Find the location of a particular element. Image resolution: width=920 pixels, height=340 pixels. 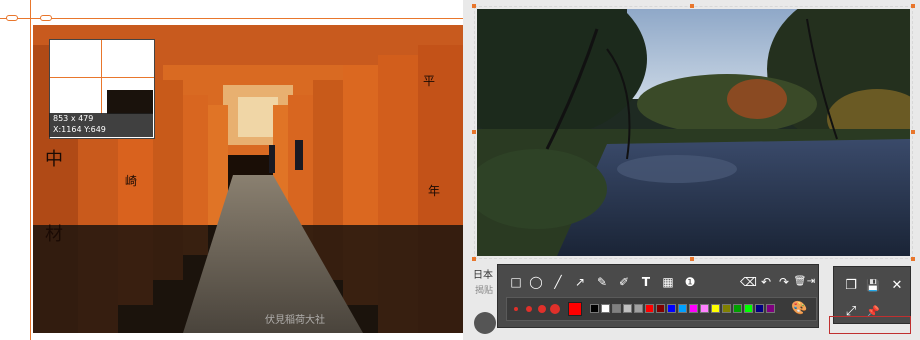

vertical-guide-line is located at coordinates (30, 170).